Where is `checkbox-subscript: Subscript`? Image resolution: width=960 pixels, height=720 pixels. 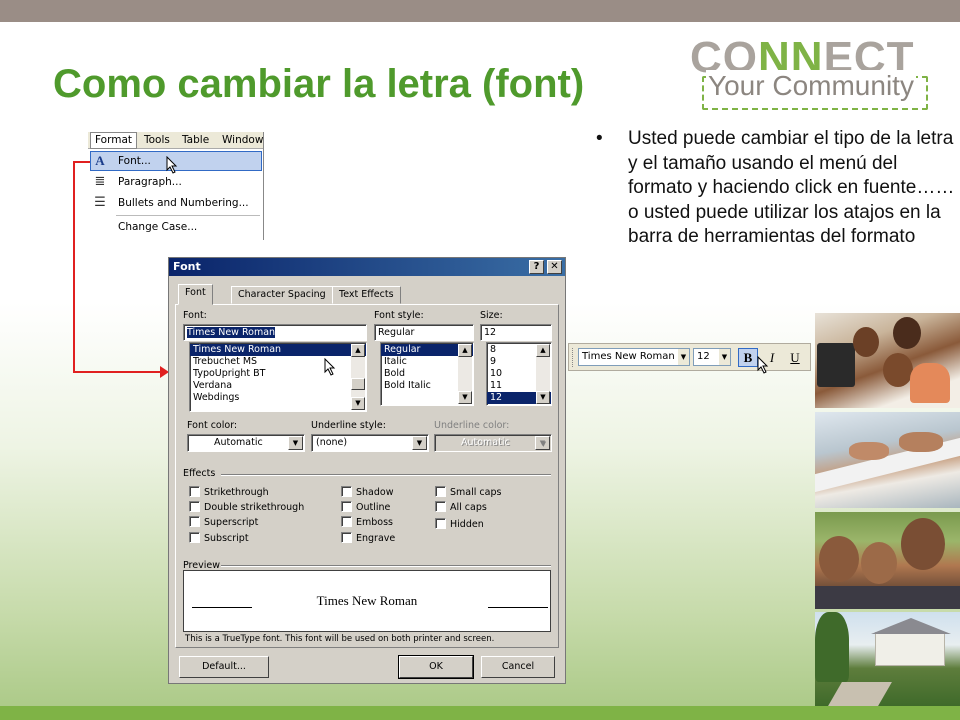 checkbox-subscript: Subscript is located at coordinates (219, 538).